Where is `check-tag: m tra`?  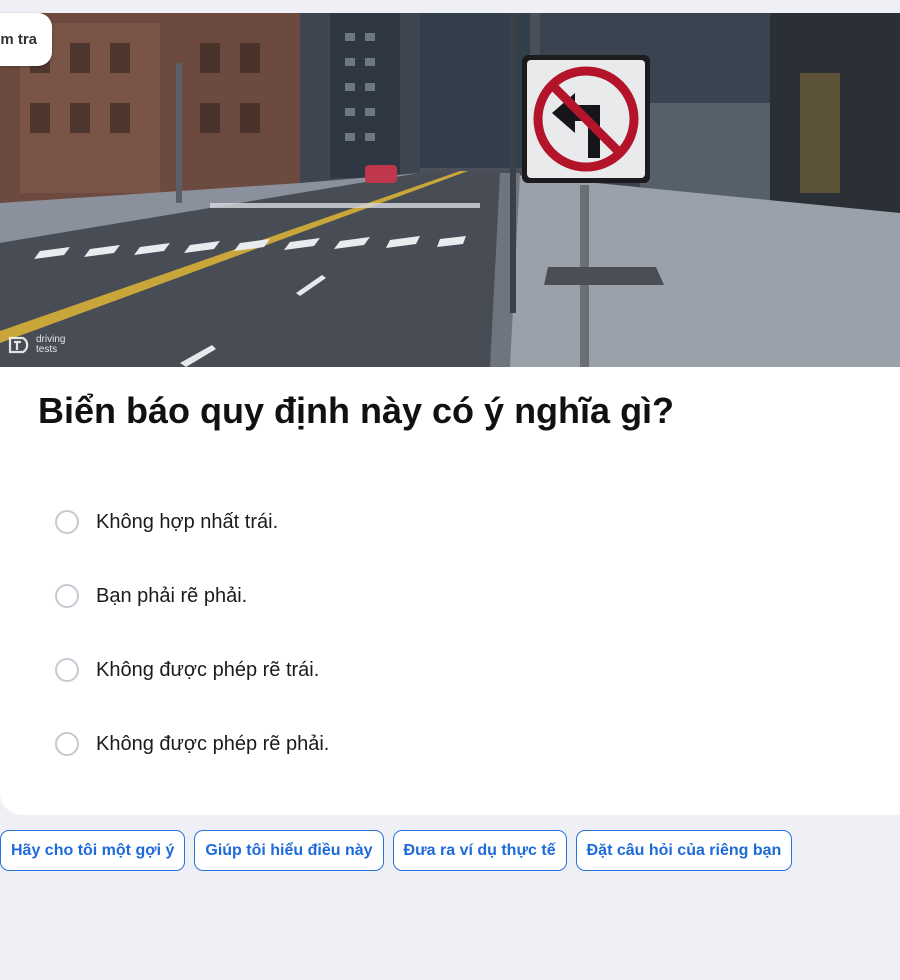 check-tag: m tra is located at coordinates (26, 39).